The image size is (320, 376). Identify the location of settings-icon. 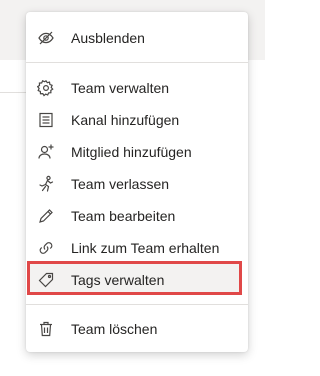
(46, 88).